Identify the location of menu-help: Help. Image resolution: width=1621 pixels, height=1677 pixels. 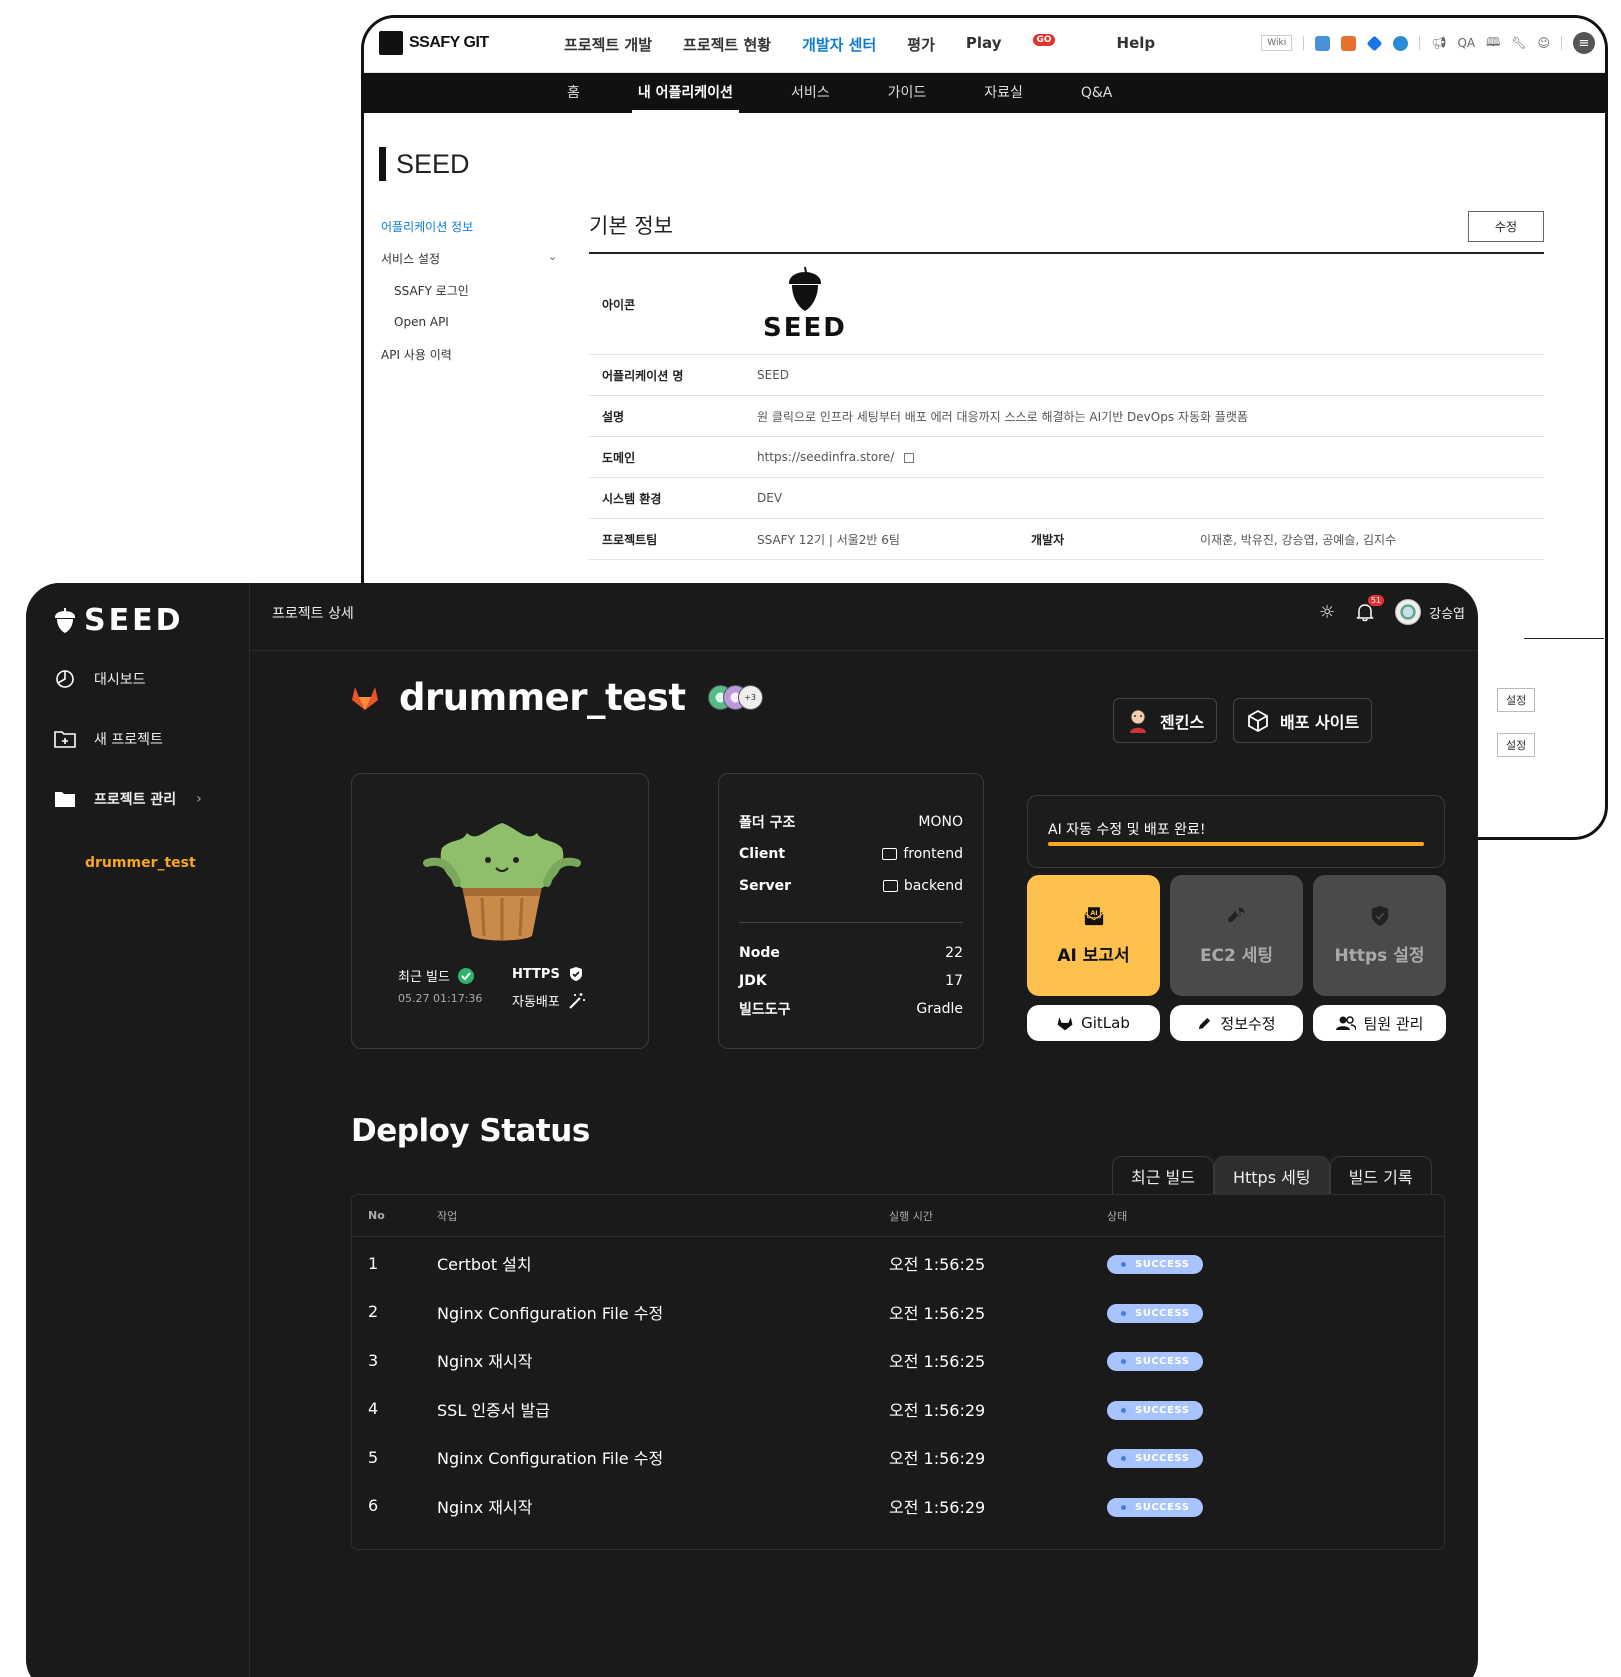
(1136, 44).